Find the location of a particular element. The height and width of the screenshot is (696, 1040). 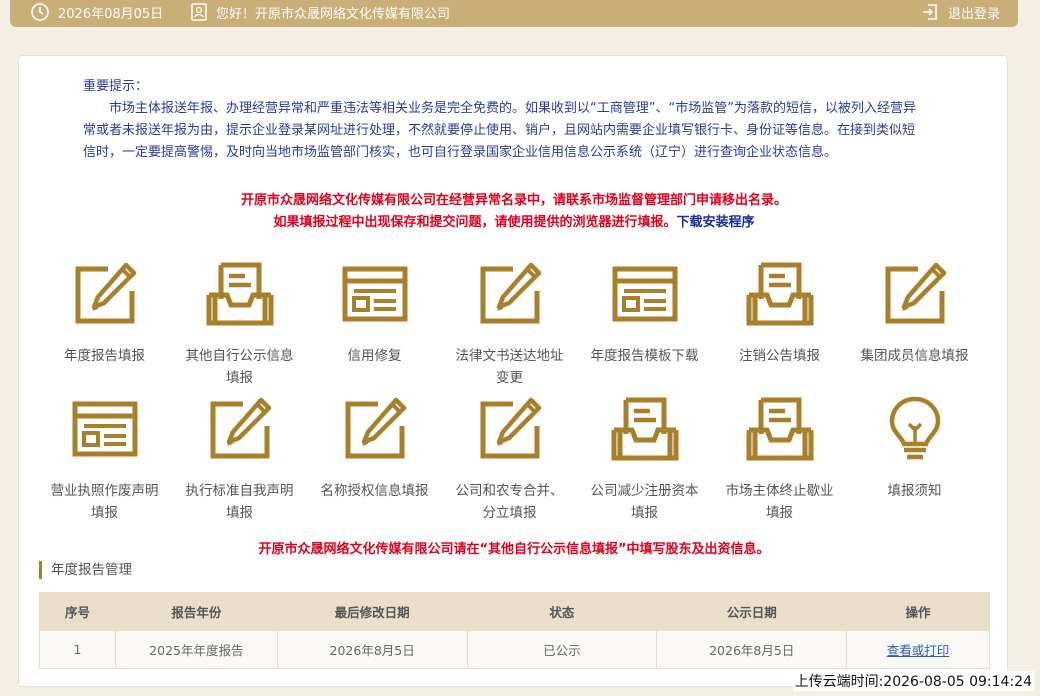

service-tile-label: 信用修复 is located at coordinates (375, 356).